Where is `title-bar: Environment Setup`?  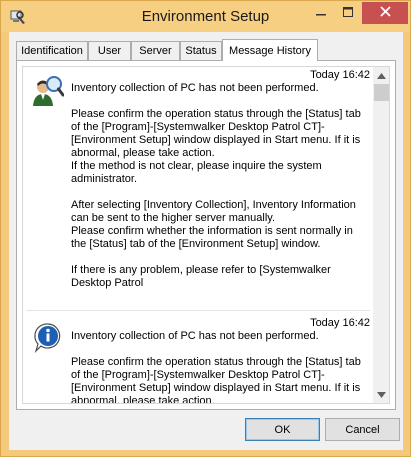
title-bar: Environment Setup is located at coordinates (205, 16).